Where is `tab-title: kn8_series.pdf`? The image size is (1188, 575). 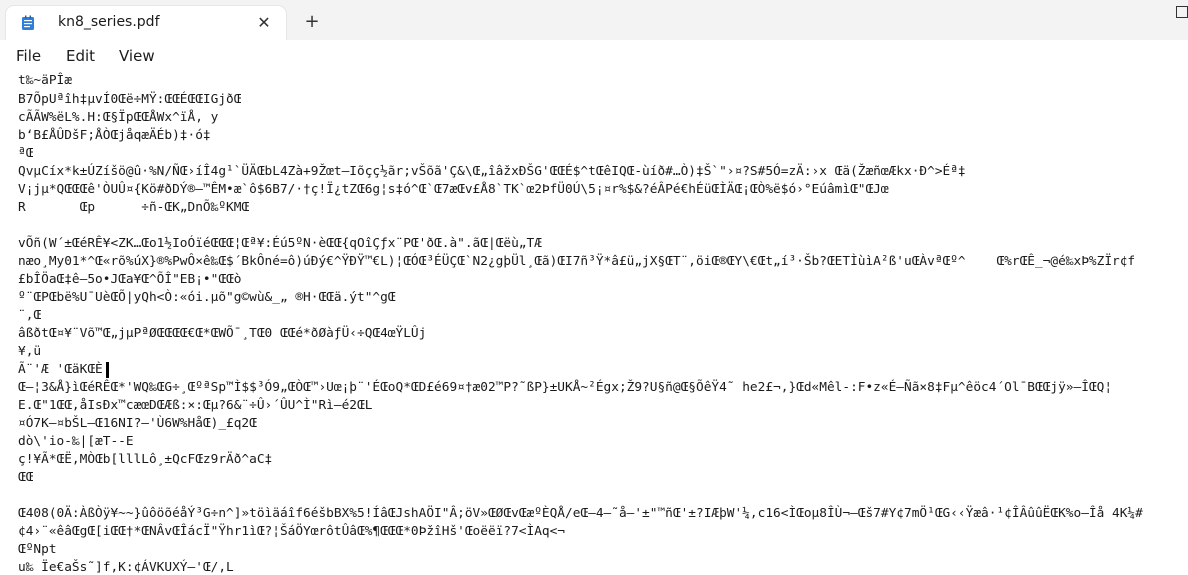 tab-title: kn8_series.pdf is located at coordinates (109, 22).